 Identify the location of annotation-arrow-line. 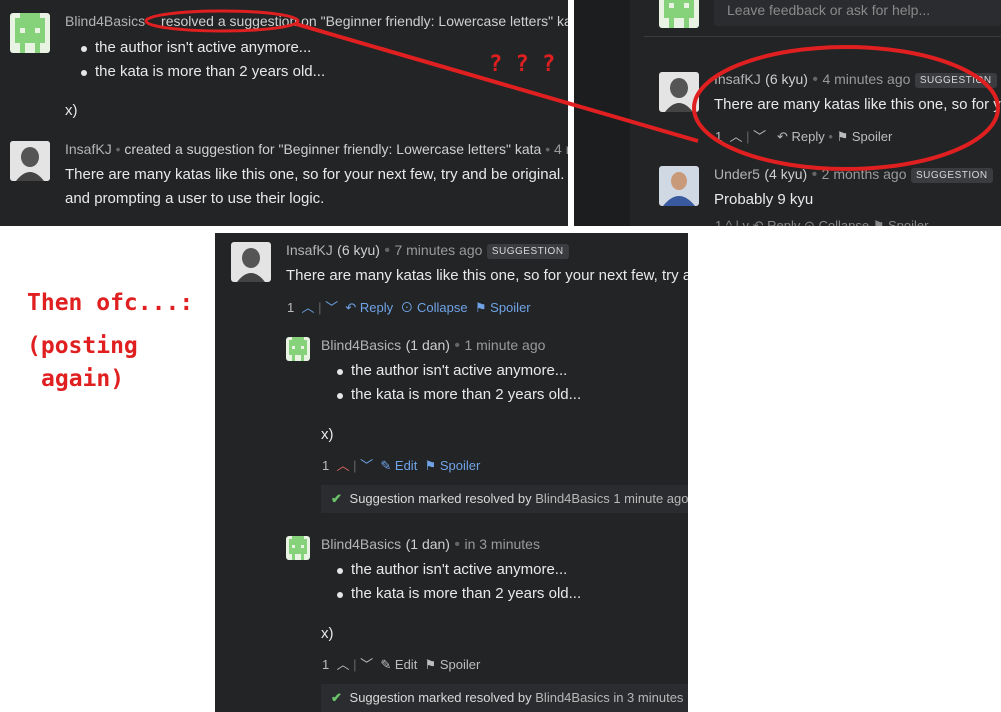
(497, 82).